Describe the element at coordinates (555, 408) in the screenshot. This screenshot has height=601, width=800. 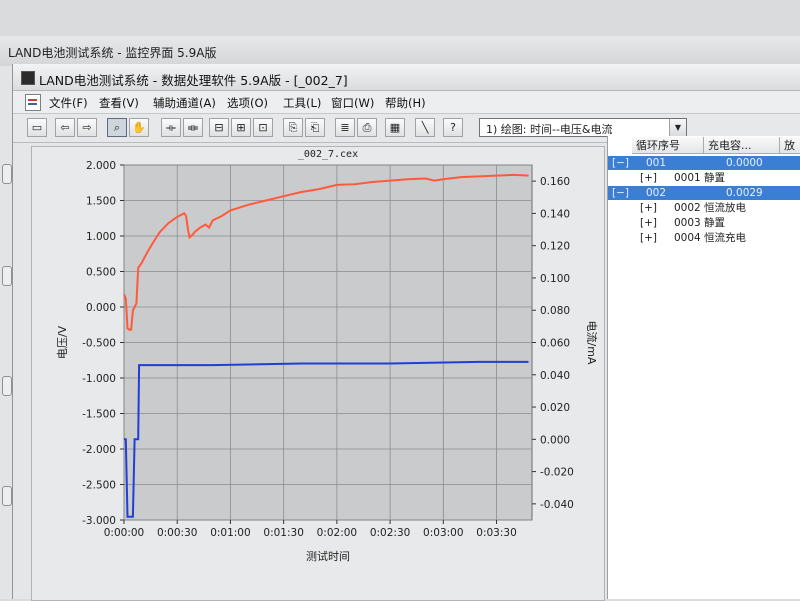
I see `y2-tick-label: 0.020` at that location.